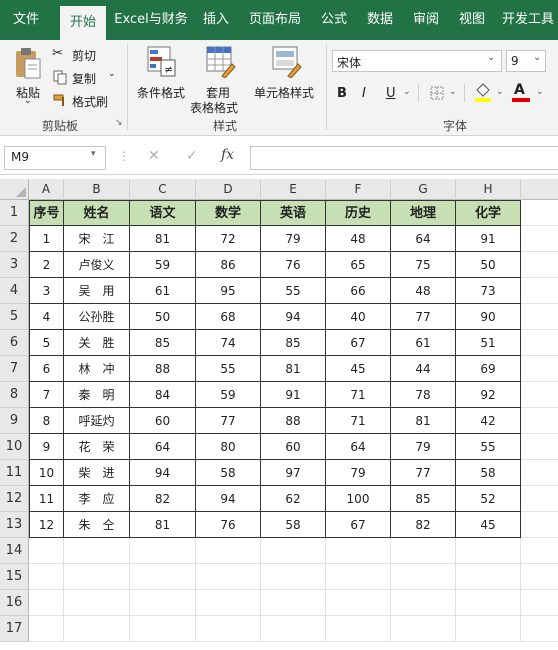  Describe the element at coordinates (46, 525) in the screenshot. I see `data-cell: 12` at that location.